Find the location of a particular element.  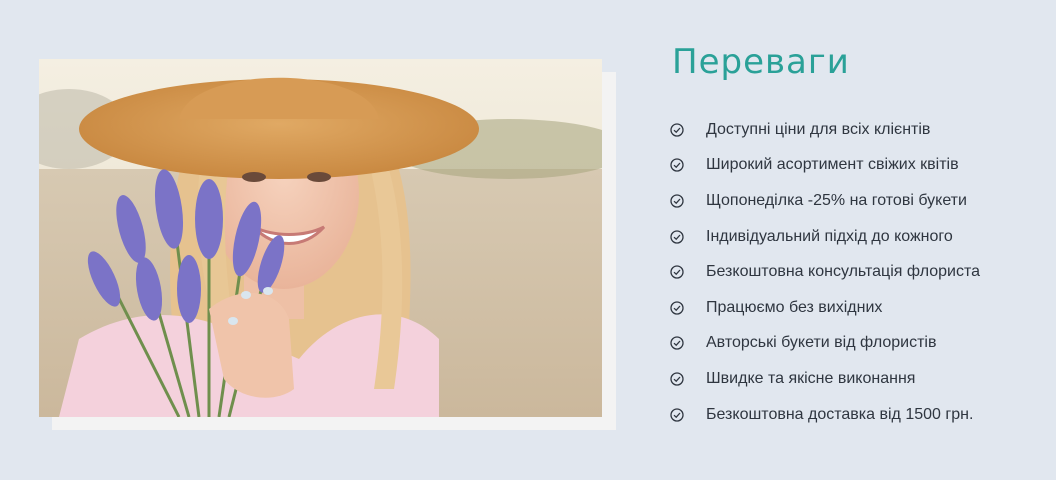

benefit-item: Доступні ціни для всіх клієнтів is located at coordinates (825, 130).